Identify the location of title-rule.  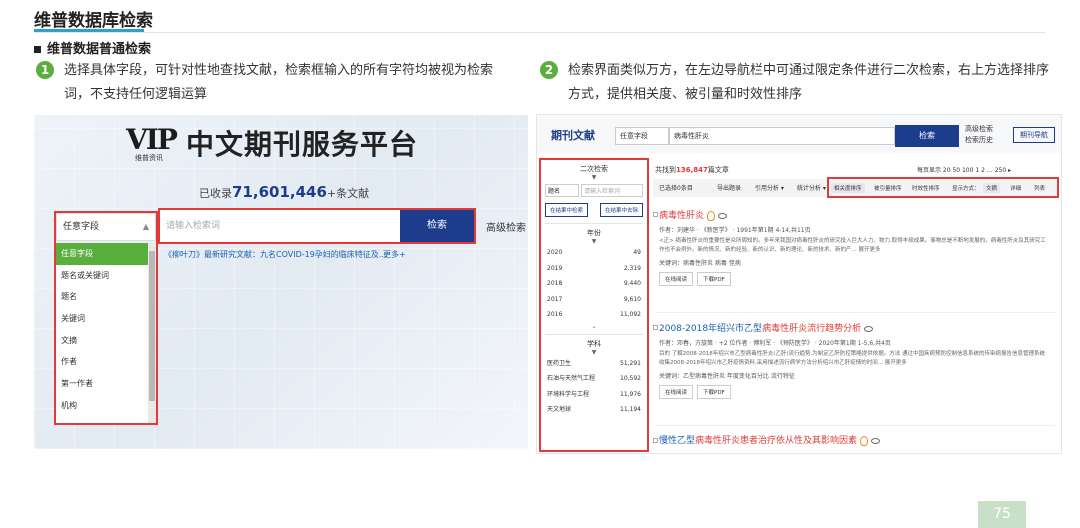
(540, 32).